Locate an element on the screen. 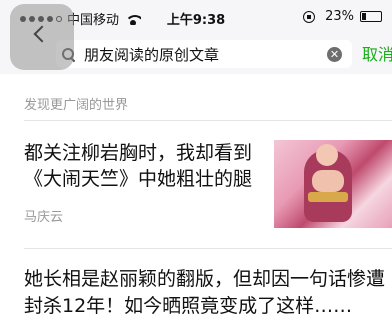  article-title-line: 她长相是赵丽颖的翻版，但却因一句话惨遭 is located at coordinates (205, 279).